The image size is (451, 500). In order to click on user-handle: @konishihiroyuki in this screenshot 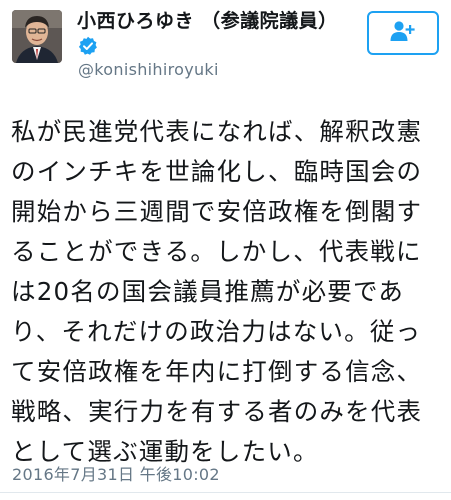, I will do `click(148, 69)`.